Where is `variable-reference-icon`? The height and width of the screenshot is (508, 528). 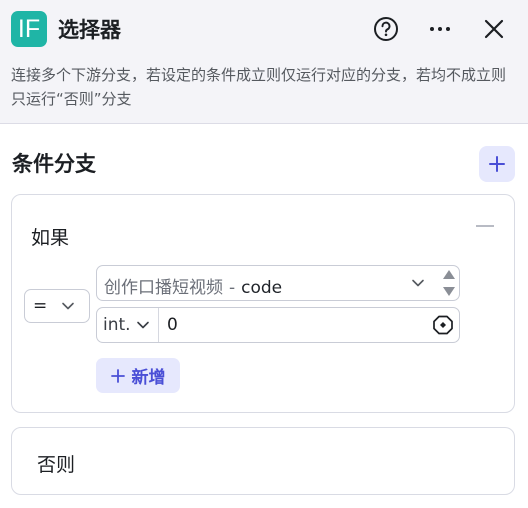
variable-reference-icon is located at coordinates (443, 325).